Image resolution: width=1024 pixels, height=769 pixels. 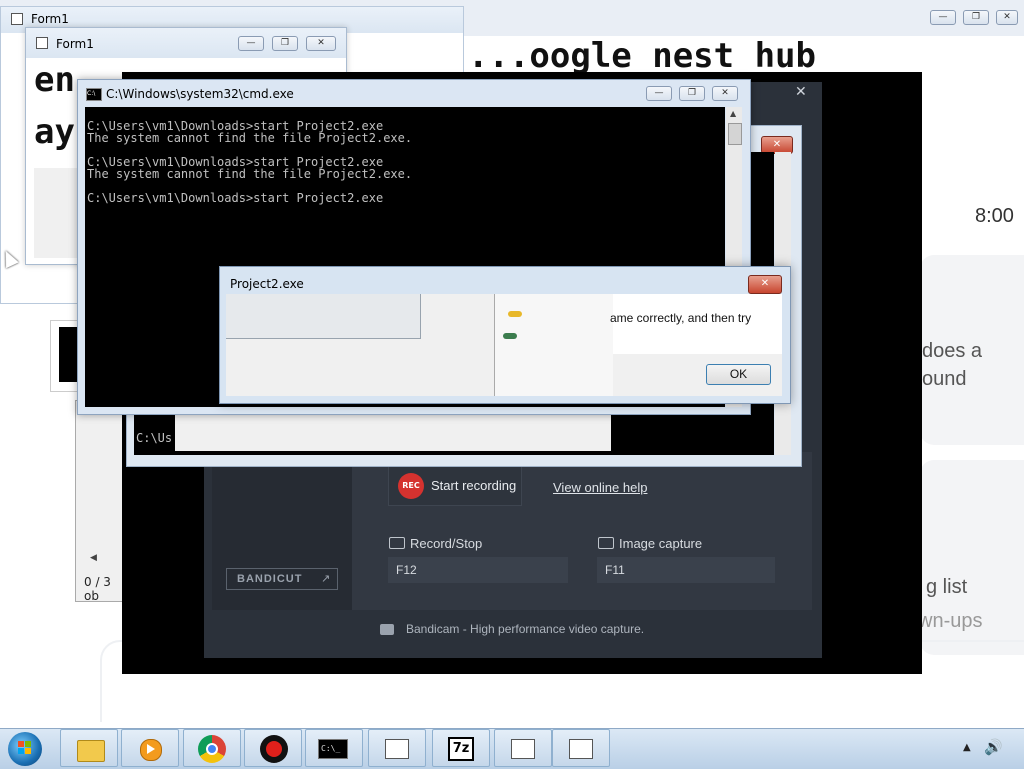 What do you see at coordinates (154, 438) in the screenshot?
I see `cmd-back-fragment: C:\Us` at bounding box center [154, 438].